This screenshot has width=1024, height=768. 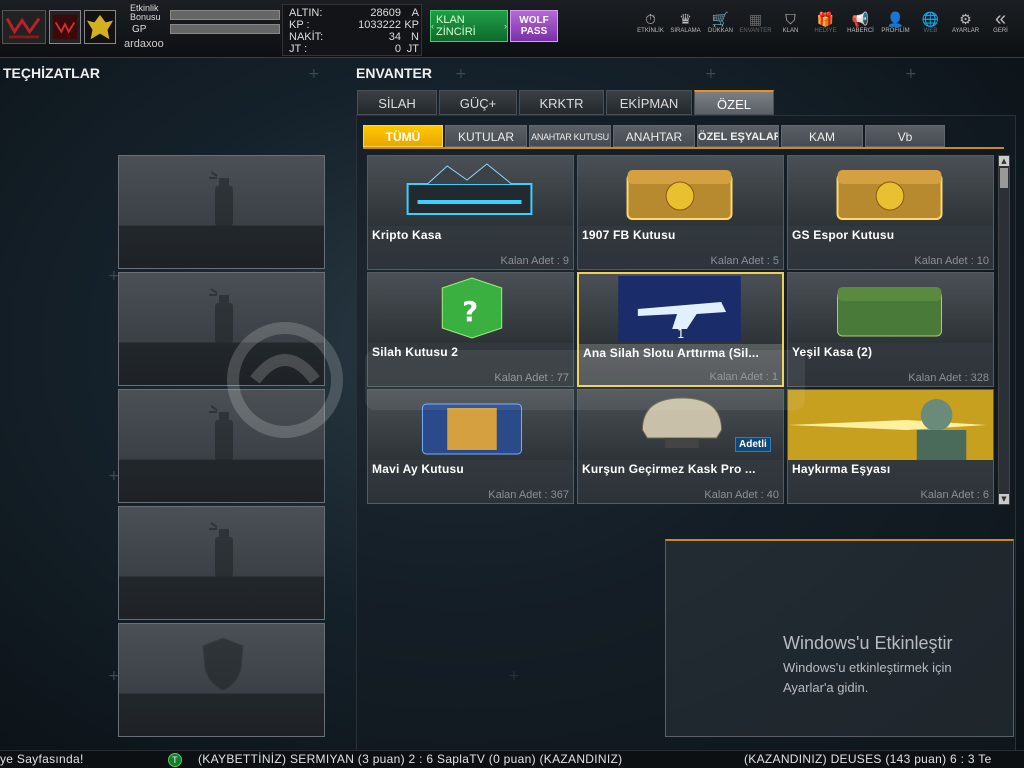 What do you see at coordinates (24, 27) in the screenshot?
I see `game-logo` at bounding box center [24, 27].